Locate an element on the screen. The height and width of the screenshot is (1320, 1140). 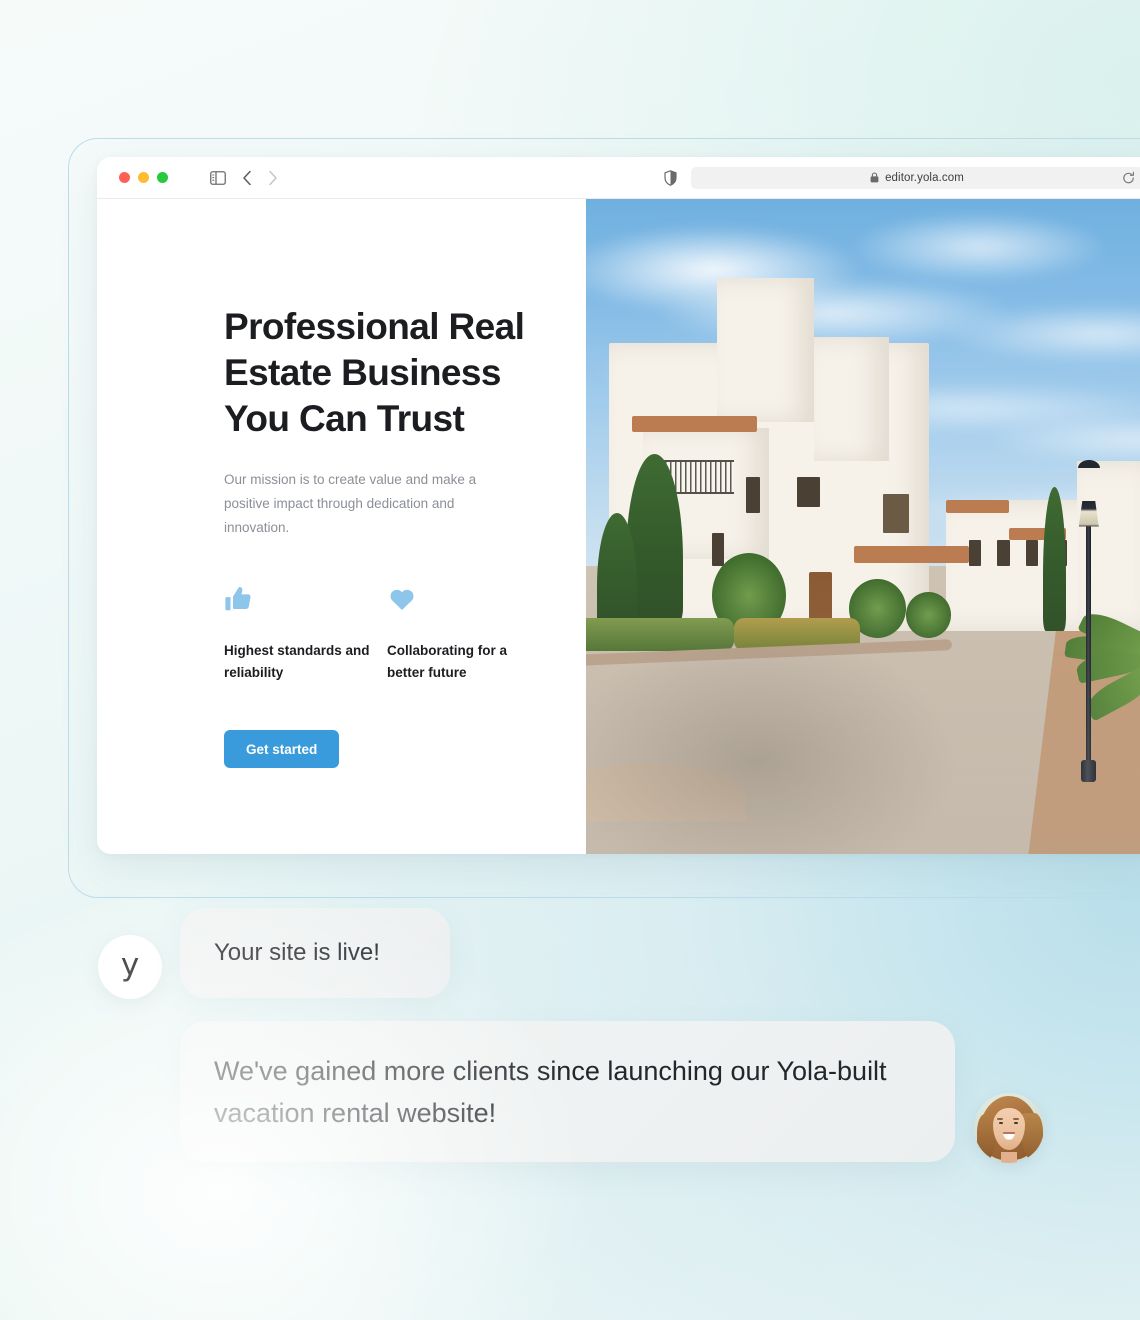
sidebar-toggle-icon is located at coordinates (218, 177).